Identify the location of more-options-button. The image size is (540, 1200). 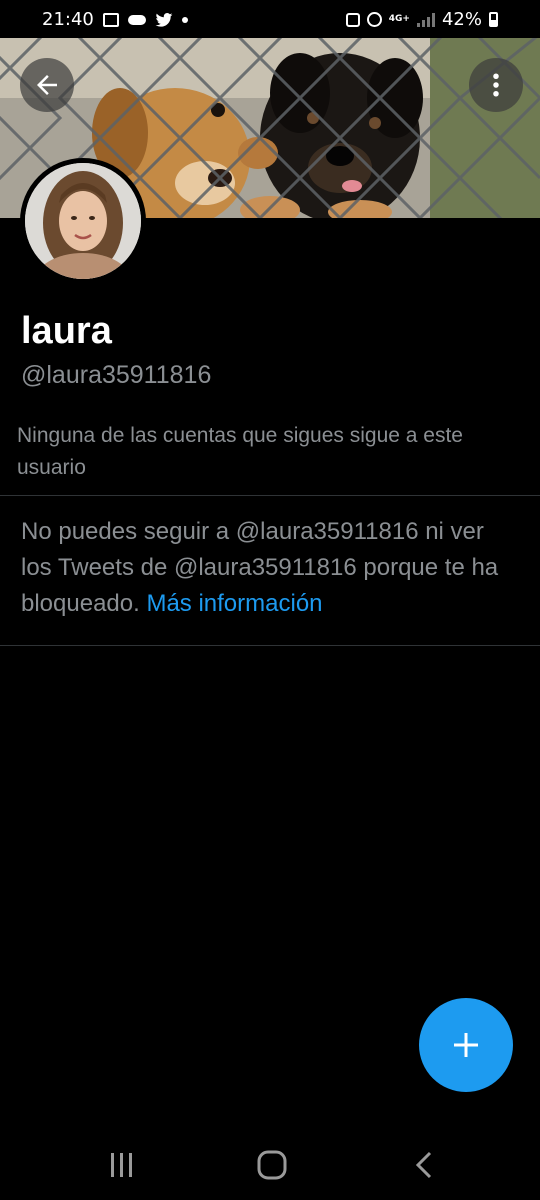
(496, 85).